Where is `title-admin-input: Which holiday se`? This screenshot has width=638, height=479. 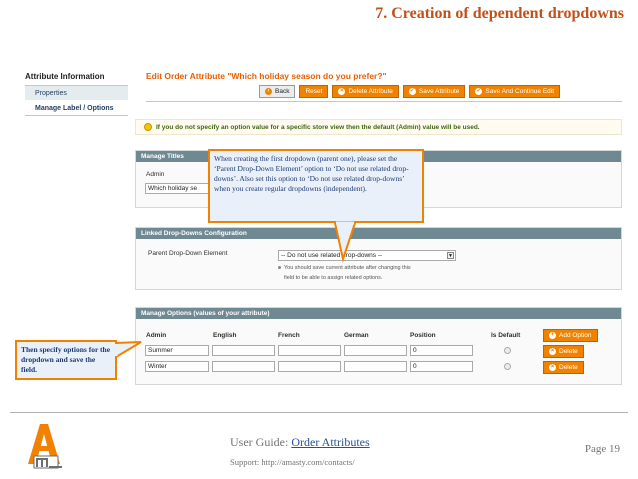
title-admin-input: Which holiday se is located at coordinates (178, 188).